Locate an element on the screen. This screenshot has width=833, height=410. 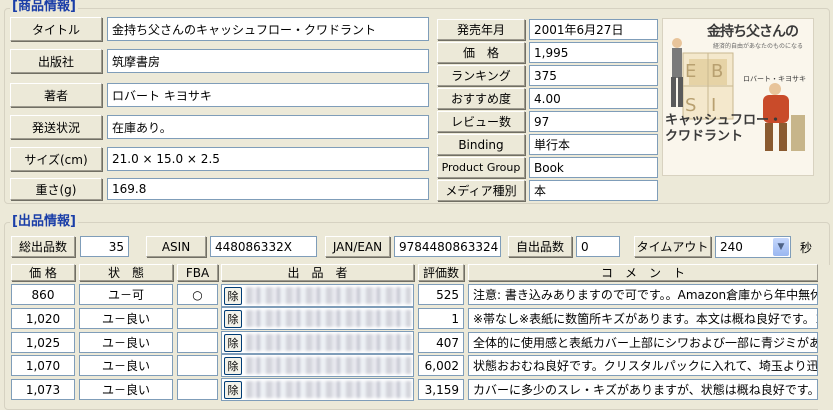
listing-info-title: [出品情報] is located at coordinates (44, 221).